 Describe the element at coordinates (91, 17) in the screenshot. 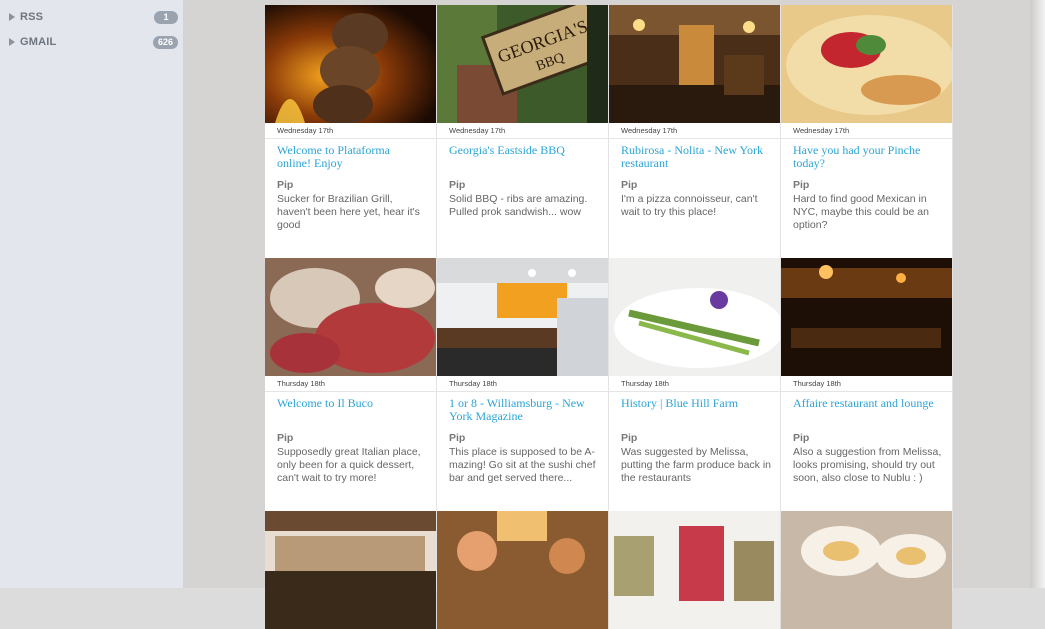

I see `sidebar-item-rss: RSS 1` at that location.